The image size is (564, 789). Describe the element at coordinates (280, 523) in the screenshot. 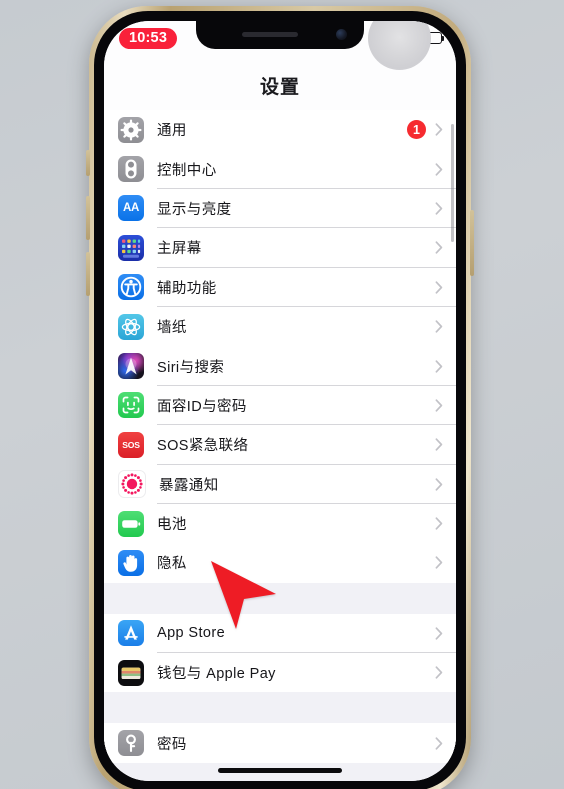

I see `settings-row: 电池` at that location.